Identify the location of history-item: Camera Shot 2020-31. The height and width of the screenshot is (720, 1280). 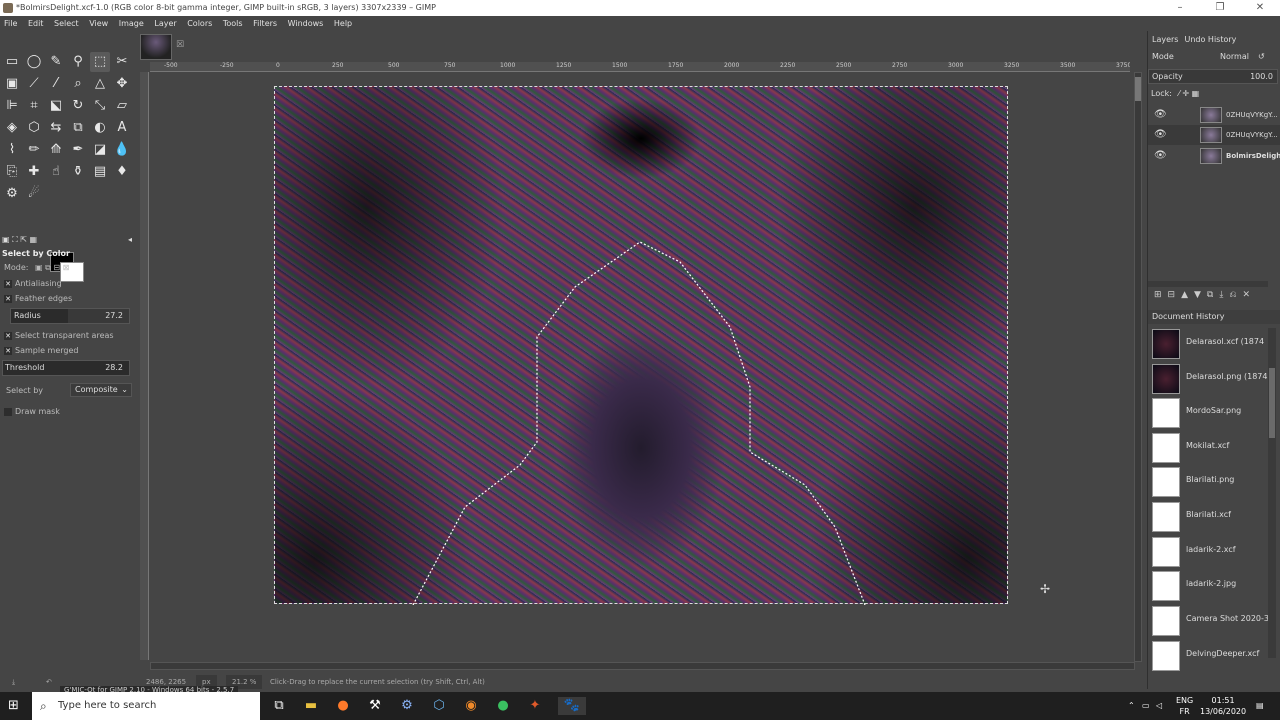
(1211, 621).